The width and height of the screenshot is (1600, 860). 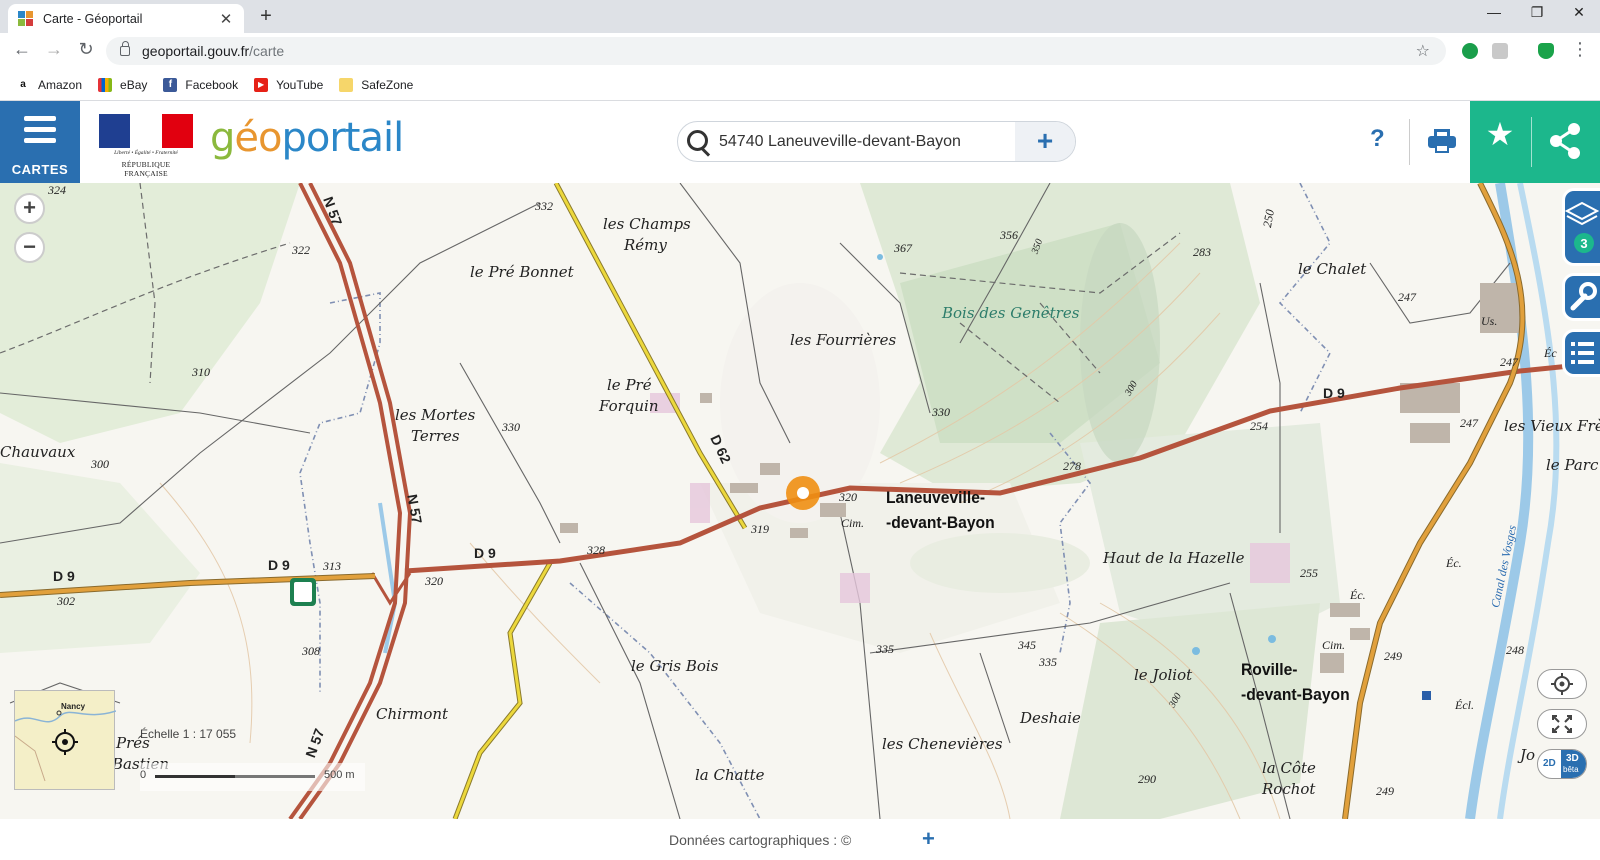 What do you see at coordinates (93, 18) in the screenshot?
I see `tab-title: Carte - Géoportail` at bounding box center [93, 18].